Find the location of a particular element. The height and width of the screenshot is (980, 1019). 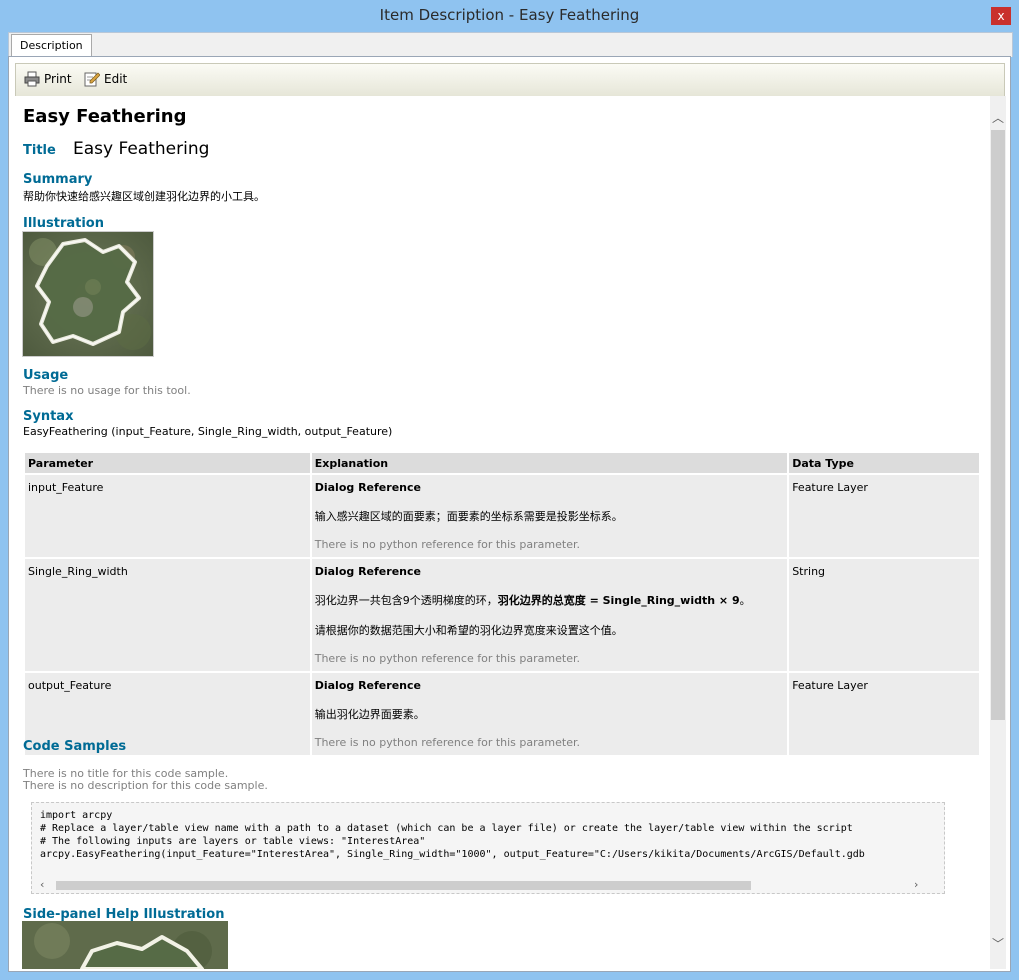

tab-strip: Description is located at coordinates (510, 45).